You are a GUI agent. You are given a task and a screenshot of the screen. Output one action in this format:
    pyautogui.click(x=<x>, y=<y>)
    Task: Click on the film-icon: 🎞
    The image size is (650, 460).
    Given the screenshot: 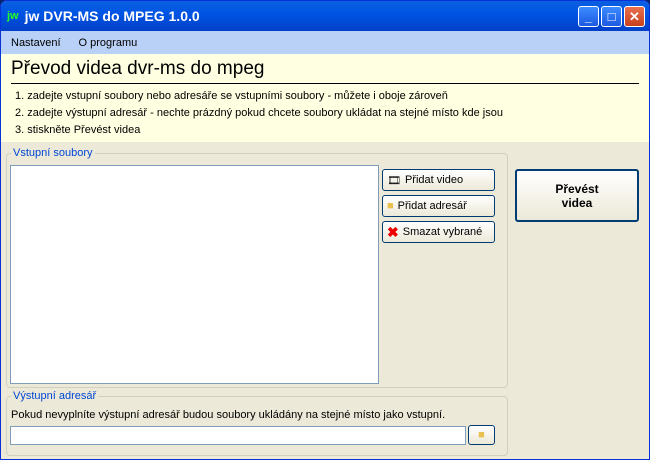 What is the action you would take?
    pyautogui.click(x=394, y=180)
    